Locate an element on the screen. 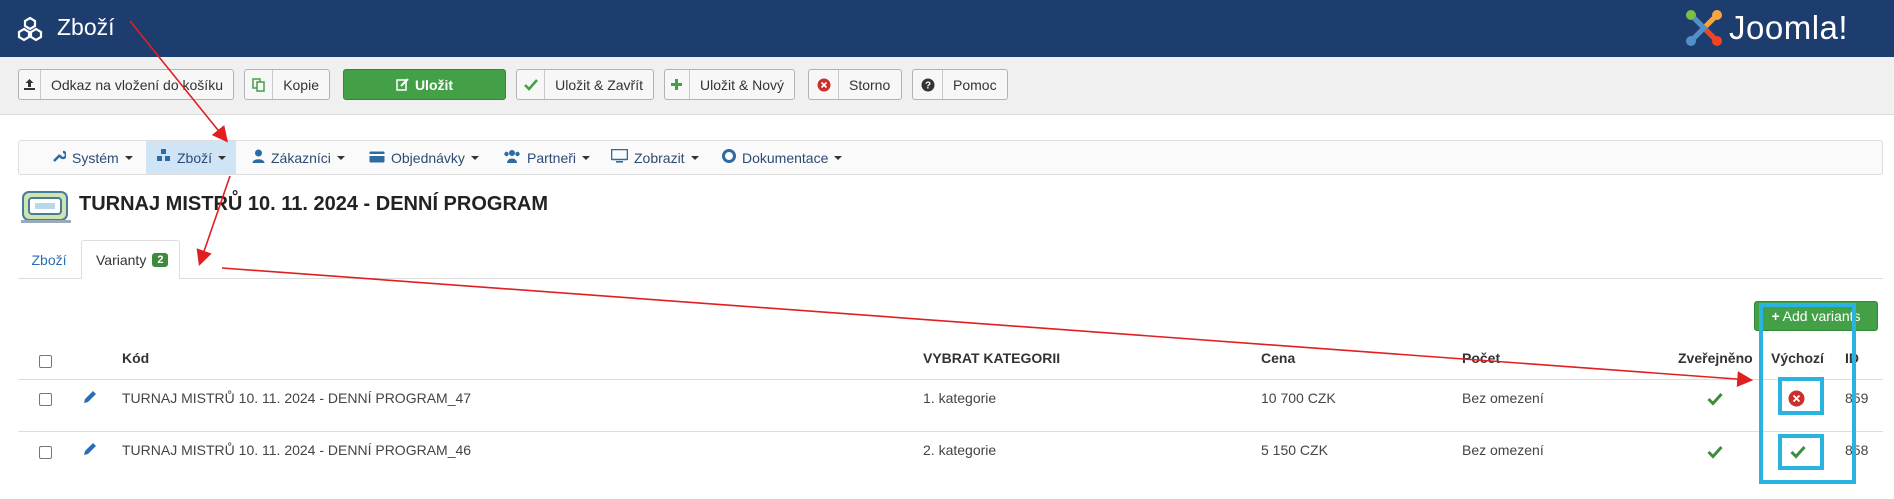 The image size is (1894, 499). save-close-button: Uložit & Zavřít is located at coordinates (585, 84).